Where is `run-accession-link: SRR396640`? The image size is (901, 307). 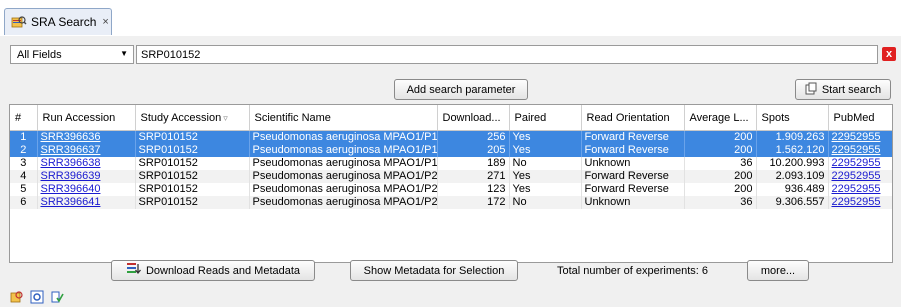 run-accession-link: SRR396640 is located at coordinates (71, 189).